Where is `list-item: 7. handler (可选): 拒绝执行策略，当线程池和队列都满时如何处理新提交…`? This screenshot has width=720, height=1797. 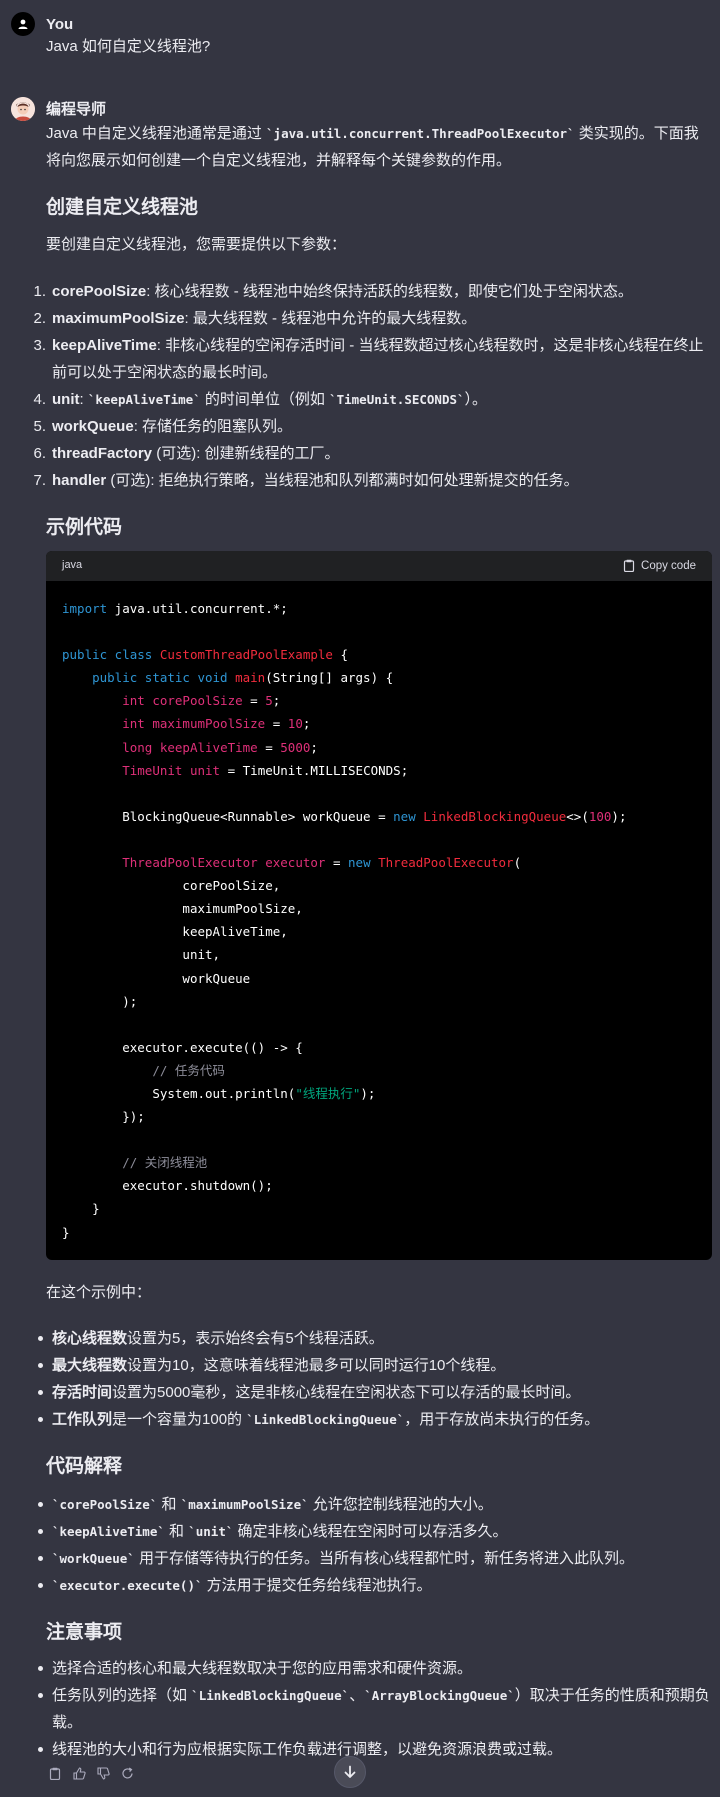 list-item: 7. handler (可选): 拒绝执行策略，当线程池和队列都满时如何处理新提交… is located at coordinates (306, 480).